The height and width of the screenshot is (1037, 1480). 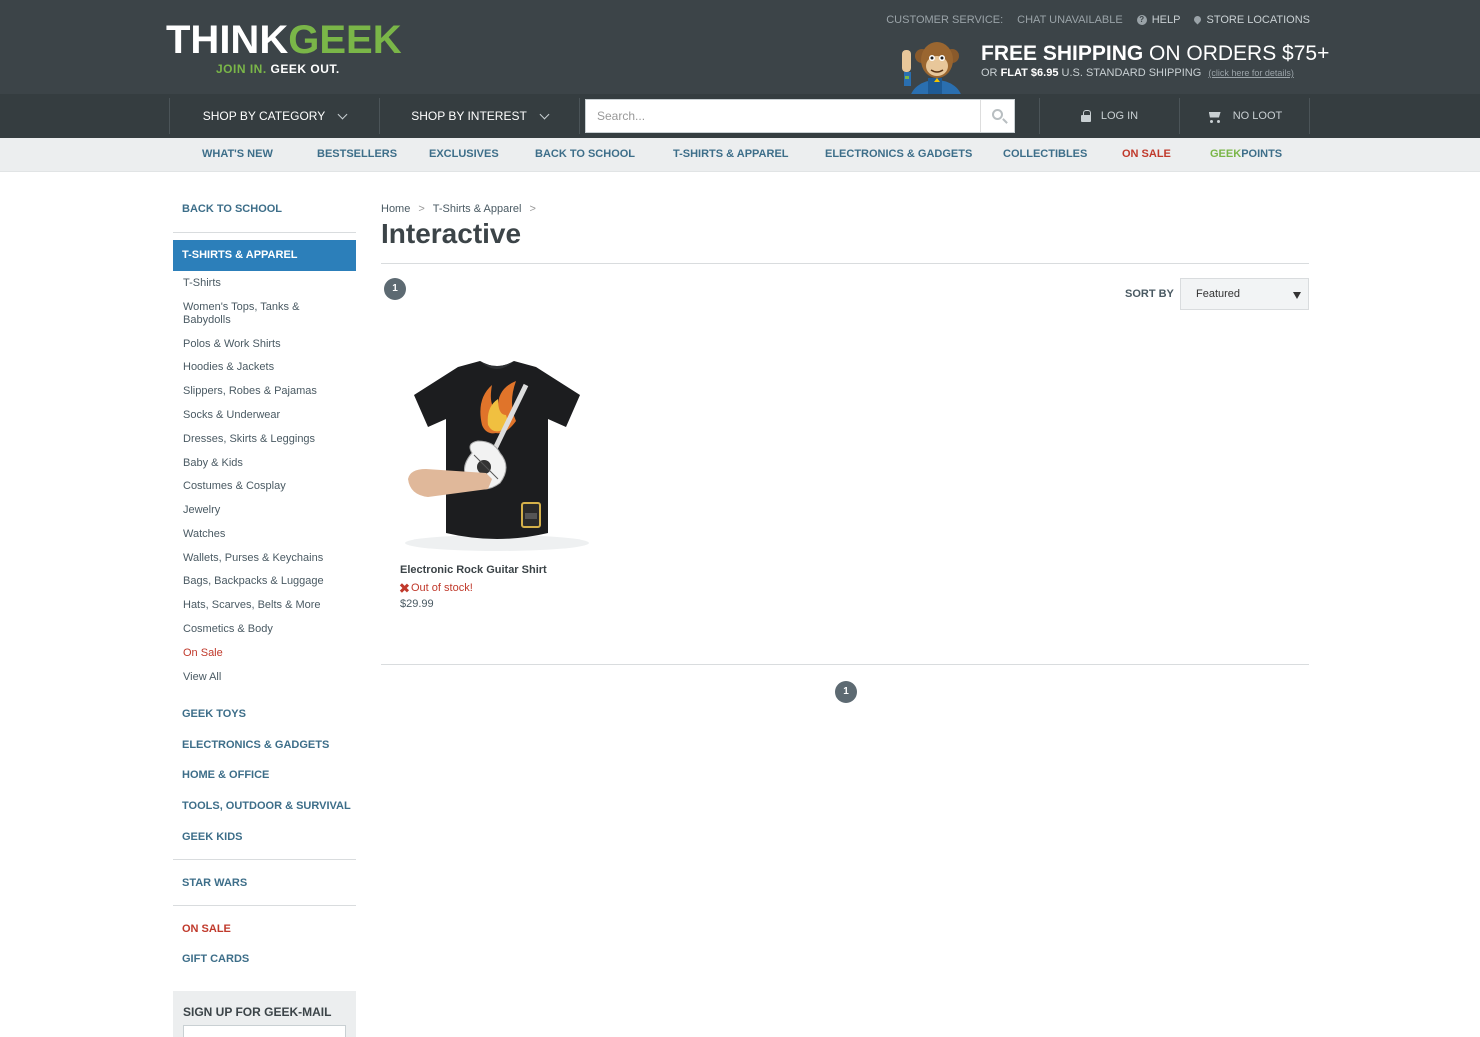 I want to click on shop-by-category-dropdown: SHOP BY CATEGORY, so click(x=274, y=116).